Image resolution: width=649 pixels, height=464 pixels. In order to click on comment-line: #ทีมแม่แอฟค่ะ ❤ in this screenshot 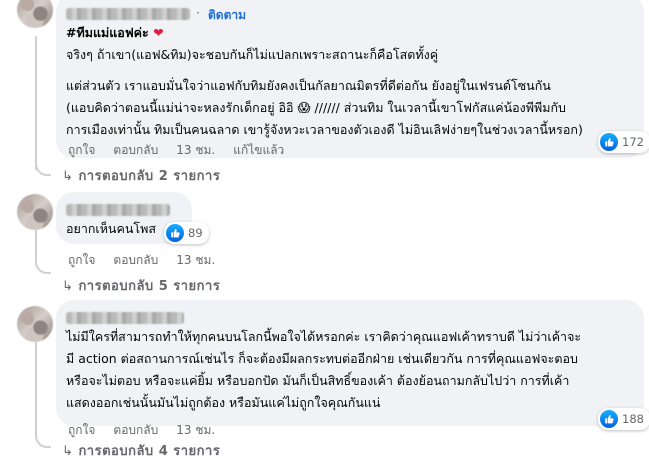, I will do `click(115, 32)`.